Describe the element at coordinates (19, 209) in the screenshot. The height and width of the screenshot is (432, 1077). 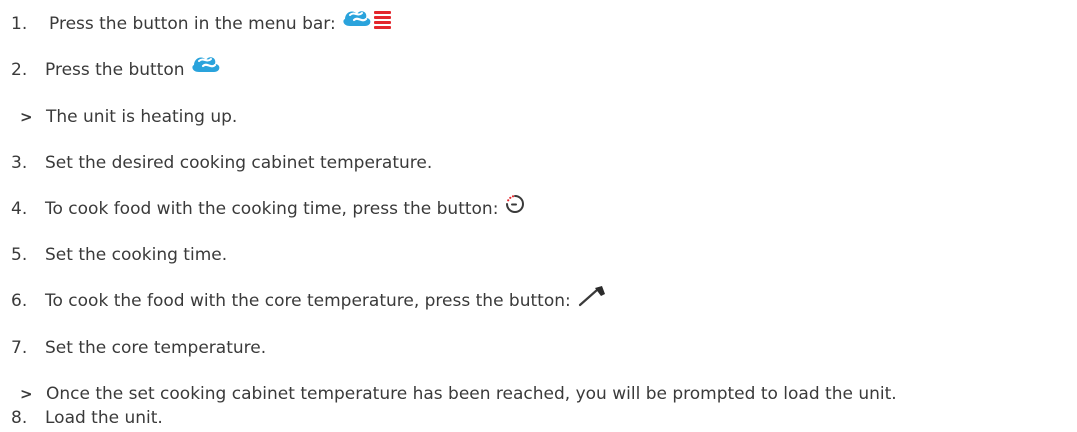
I see `step-number: 4.` at that location.